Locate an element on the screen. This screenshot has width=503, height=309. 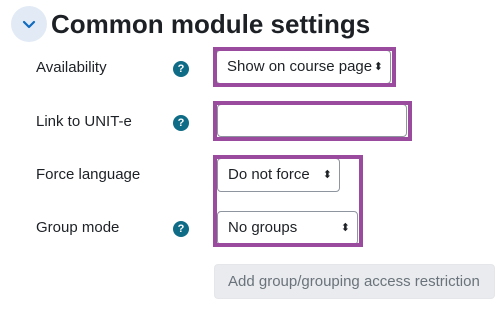
link-input is located at coordinates (312, 120).